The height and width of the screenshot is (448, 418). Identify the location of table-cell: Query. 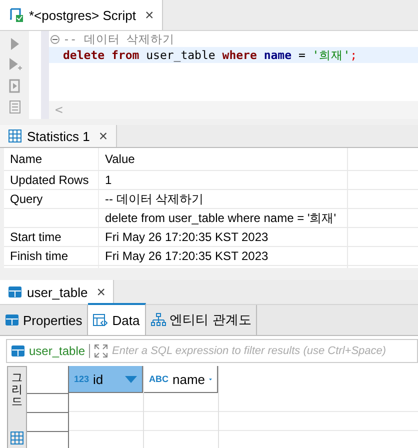
(51, 199).